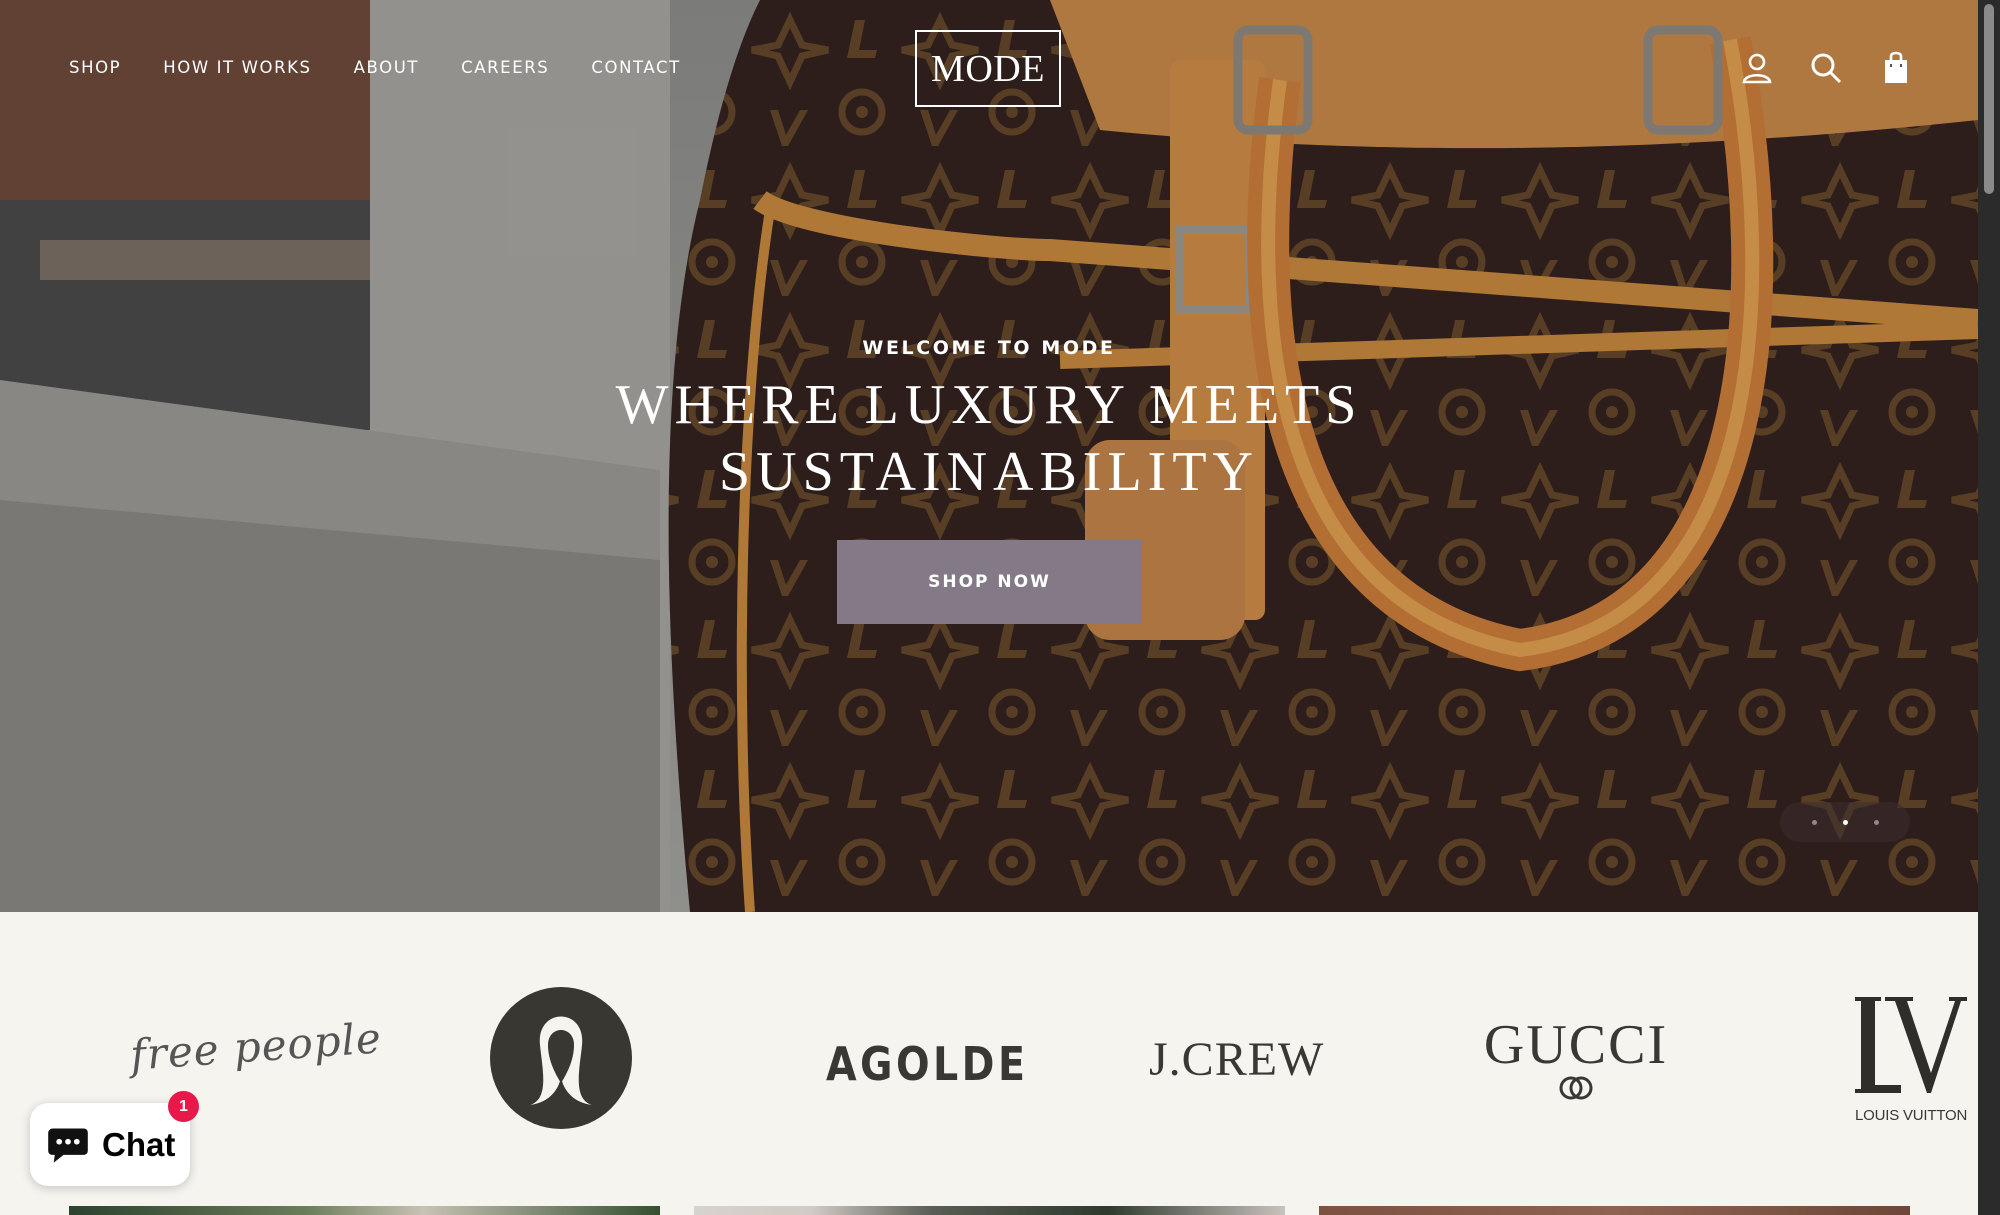 Image resolution: width=2000 pixels, height=1215 pixels. What do you see at coordinates (989, 472) in the screenshot?
I see `hero-headline-line-2: SUSTAINABILITY` at bounding box center [989, 472].